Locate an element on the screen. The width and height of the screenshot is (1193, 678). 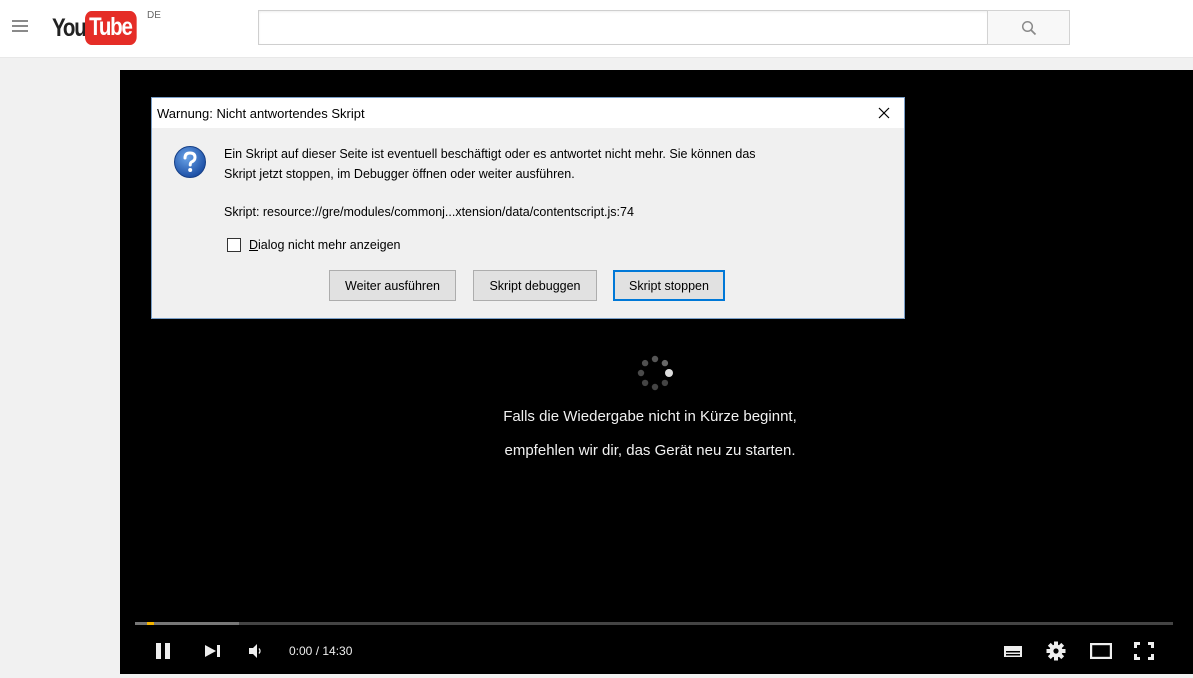
fullscreen-icon is located at coordinates (1144, 651).